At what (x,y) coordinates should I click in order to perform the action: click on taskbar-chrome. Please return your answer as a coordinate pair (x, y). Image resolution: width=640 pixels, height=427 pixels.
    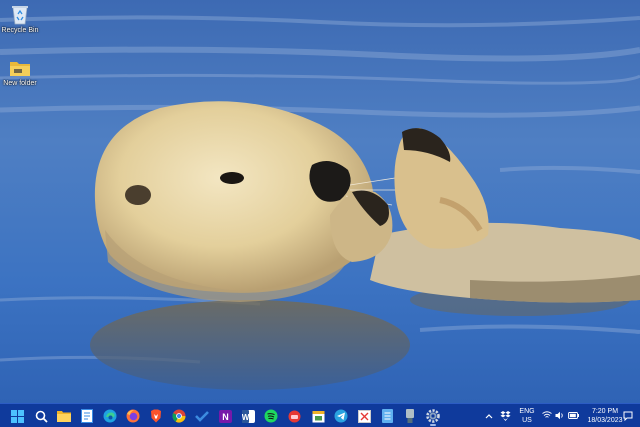
    Looking at the image, I should click on (179, 416).